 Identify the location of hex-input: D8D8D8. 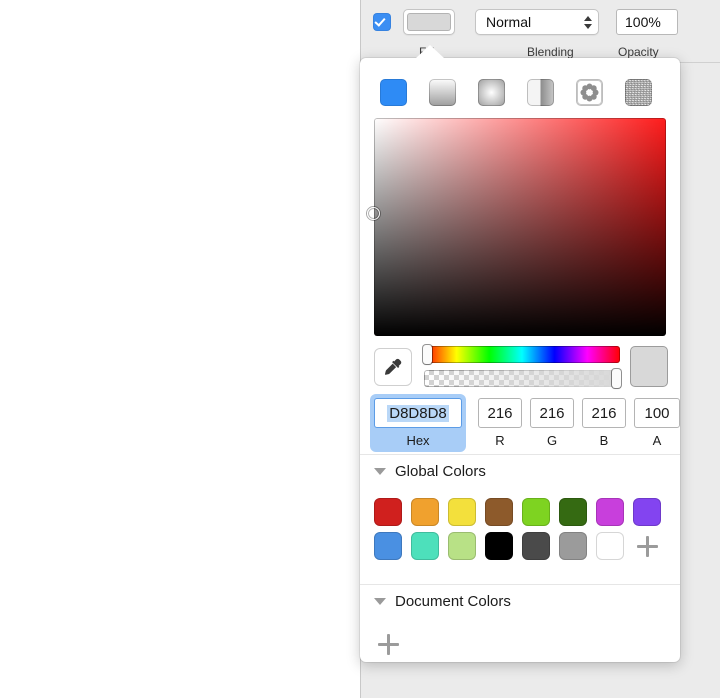
(418, 413).